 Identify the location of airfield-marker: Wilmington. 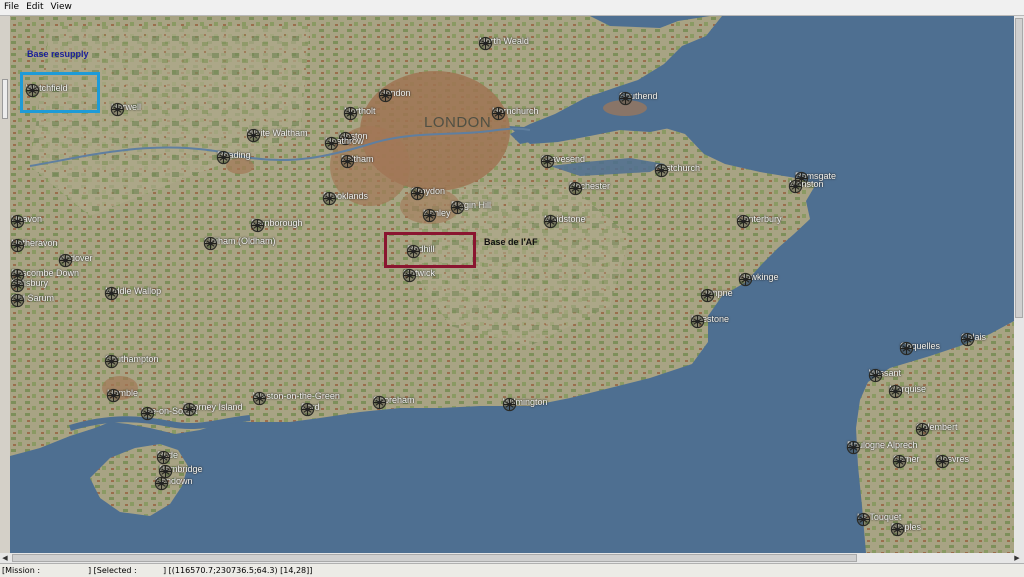
(525, 404).